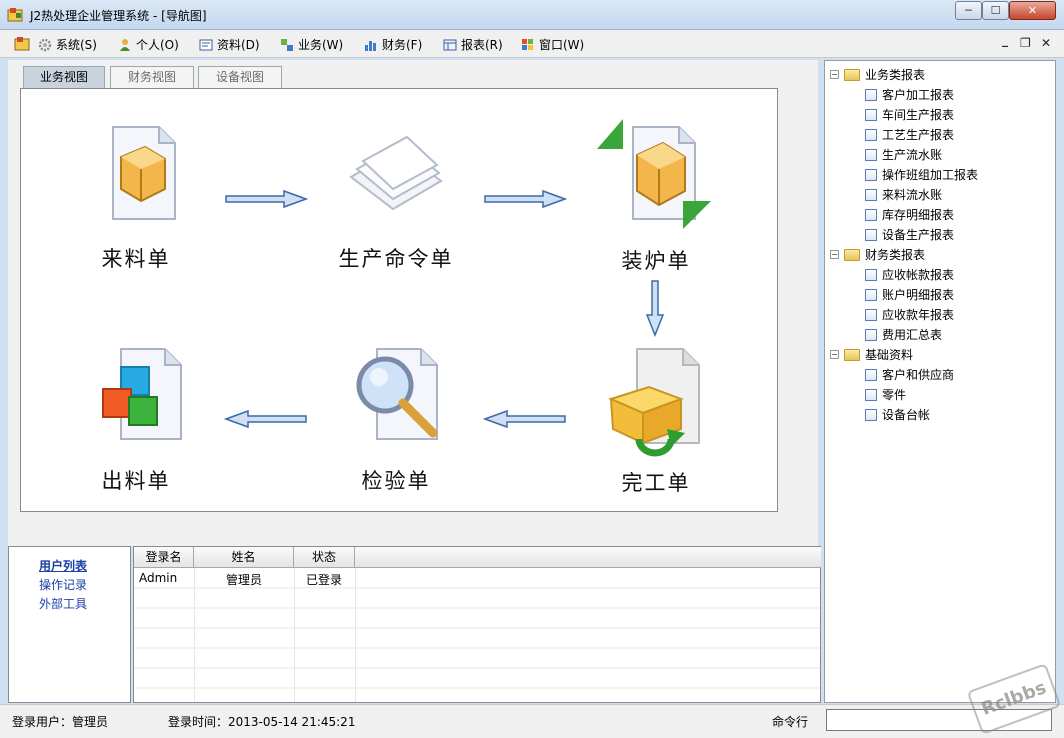 Image resolution: width=1064 pixels, height=738 pixels. What do you see at coordinates (311, 44) in the screenshot?
I see `menu-business: 业务(W)` at bounding box center [311, 44].